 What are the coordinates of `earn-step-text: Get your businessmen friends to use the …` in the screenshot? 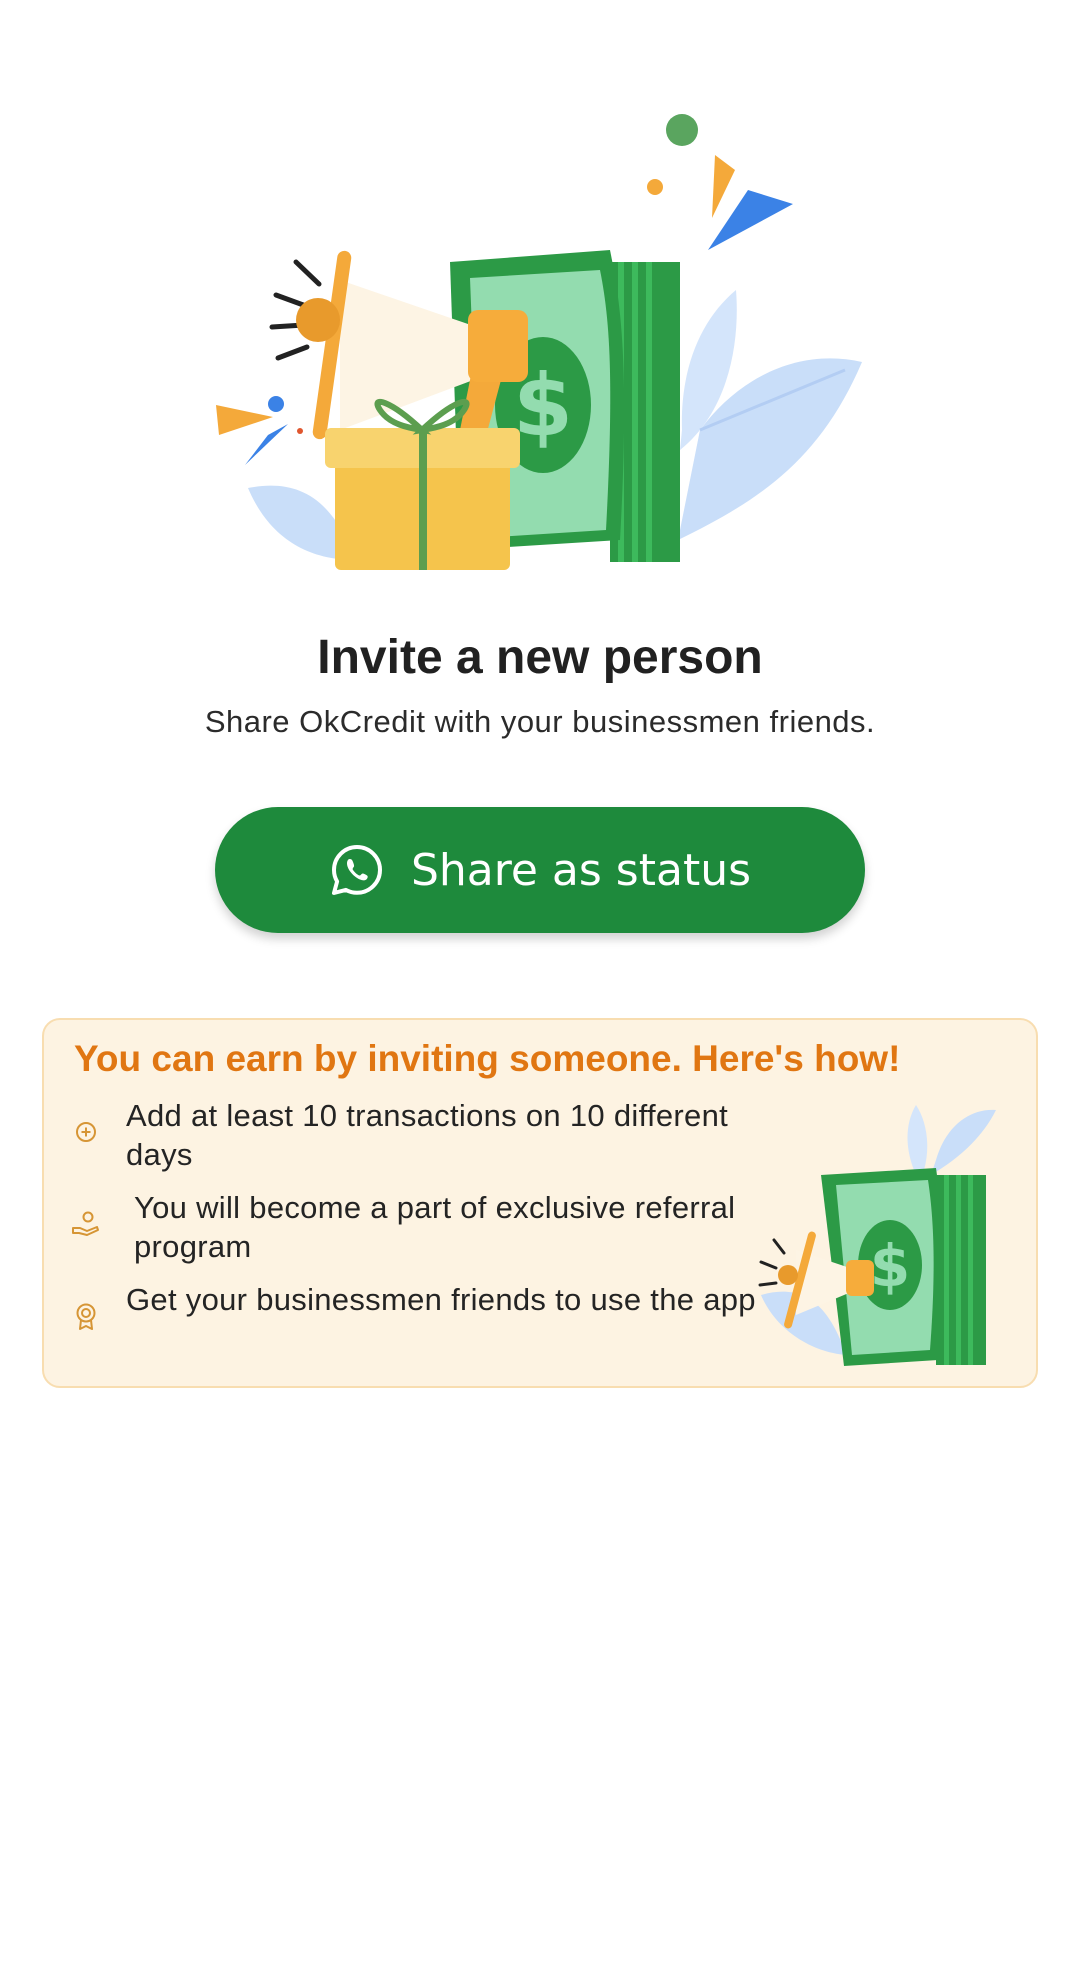 It's located at (441, 1299).